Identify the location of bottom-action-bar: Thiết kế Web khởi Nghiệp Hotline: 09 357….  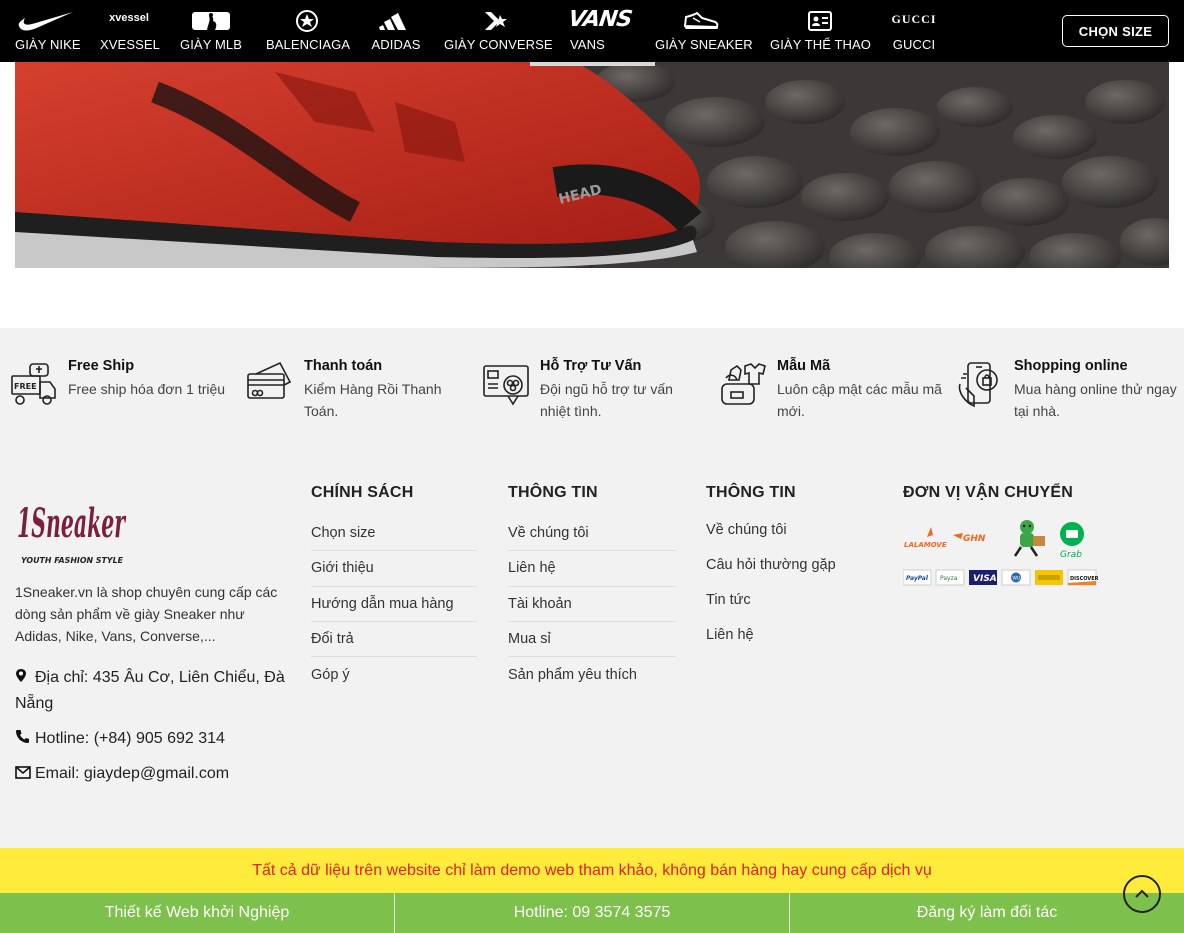
(592, 913).